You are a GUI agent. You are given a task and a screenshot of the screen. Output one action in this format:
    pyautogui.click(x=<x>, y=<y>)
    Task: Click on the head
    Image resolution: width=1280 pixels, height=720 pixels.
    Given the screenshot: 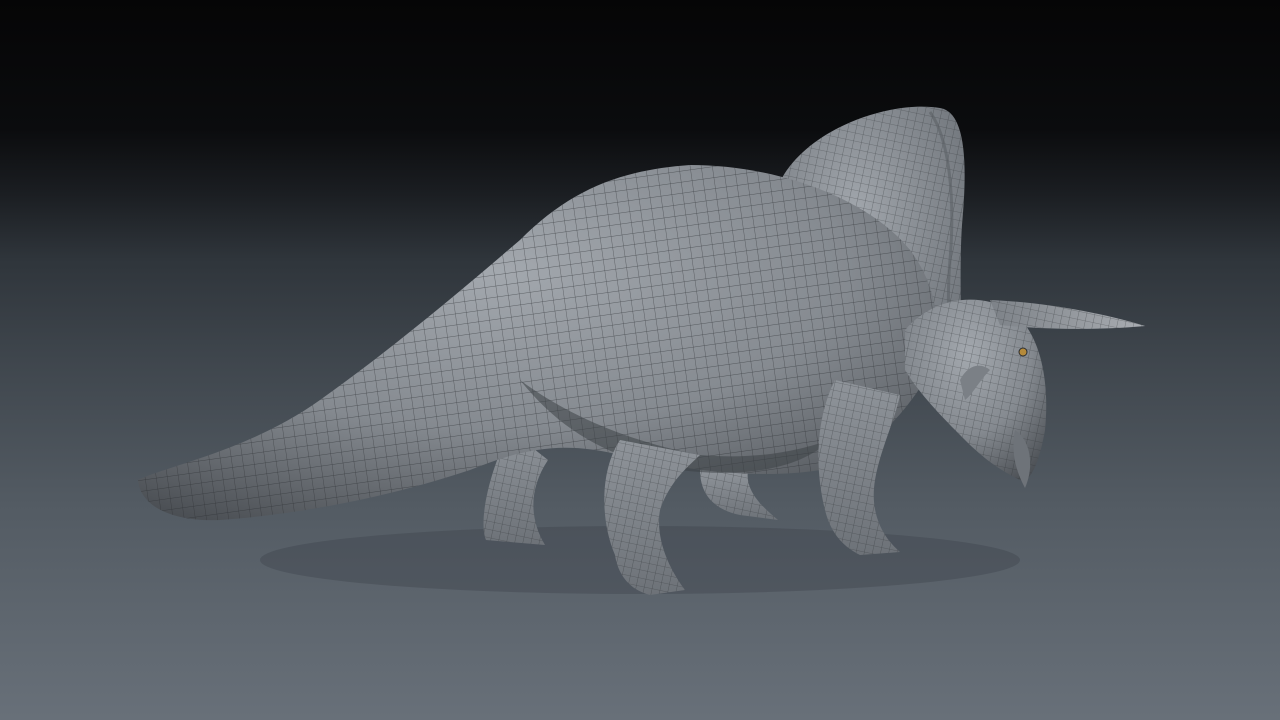 What is the action you would take?
    pyautogui.click(x=976, y=393)
    